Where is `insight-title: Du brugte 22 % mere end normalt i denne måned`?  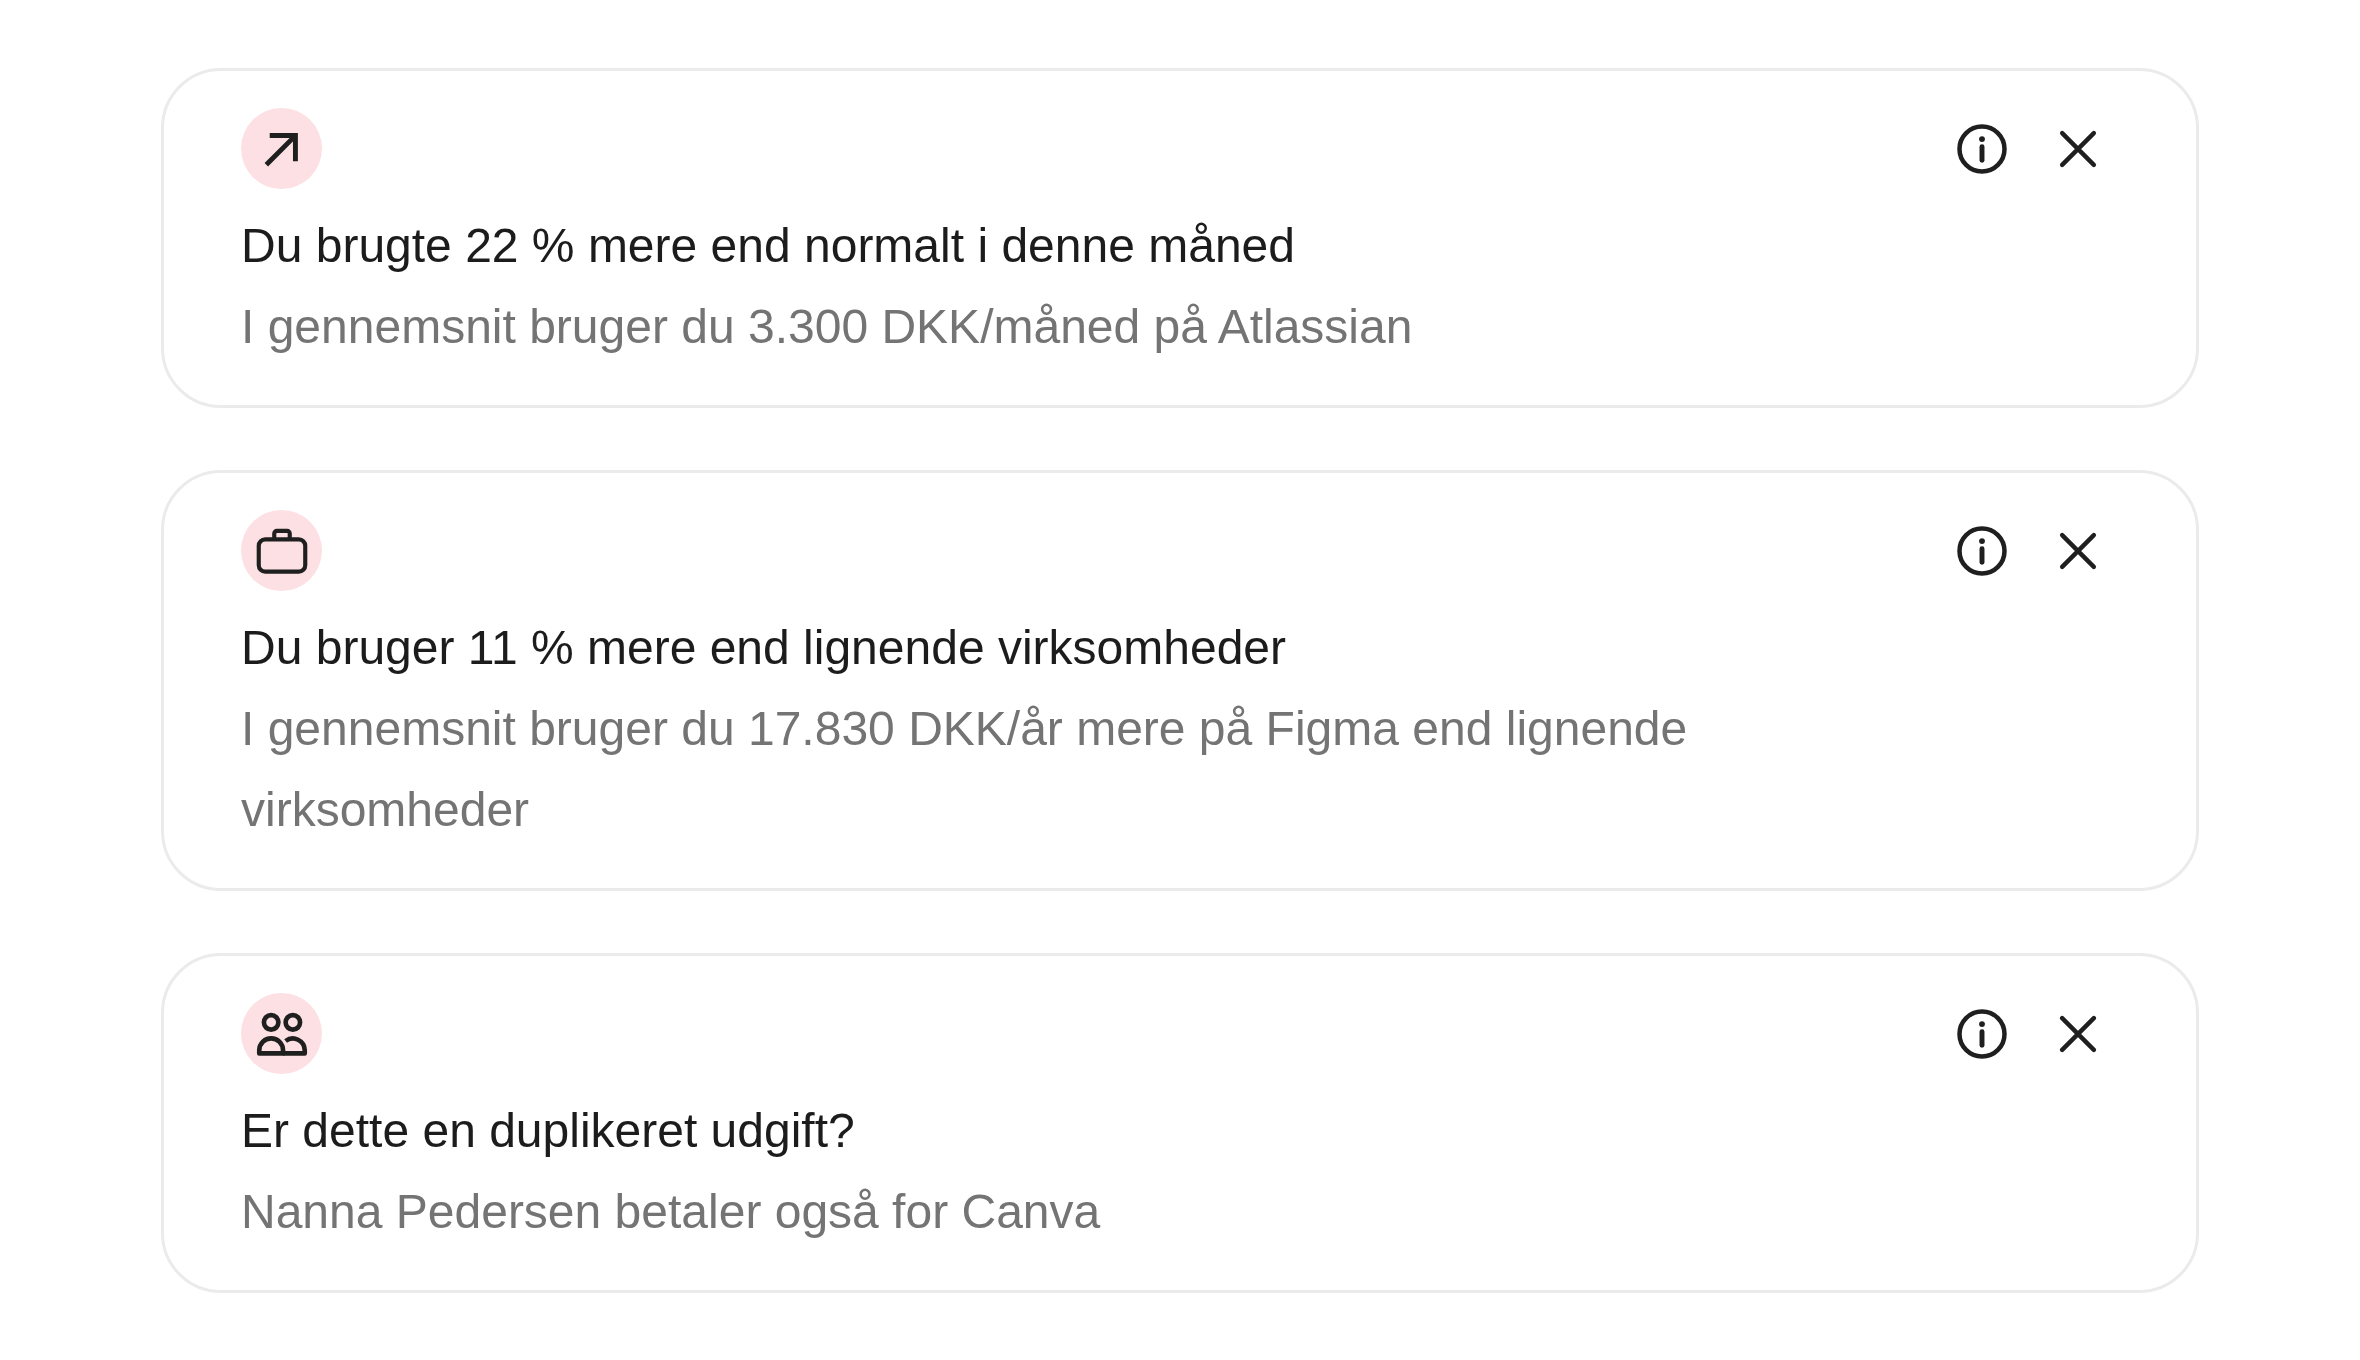 insight-title: Du brugte 22 % mere end normalt i denne måned is located at coordinates (768, 246).